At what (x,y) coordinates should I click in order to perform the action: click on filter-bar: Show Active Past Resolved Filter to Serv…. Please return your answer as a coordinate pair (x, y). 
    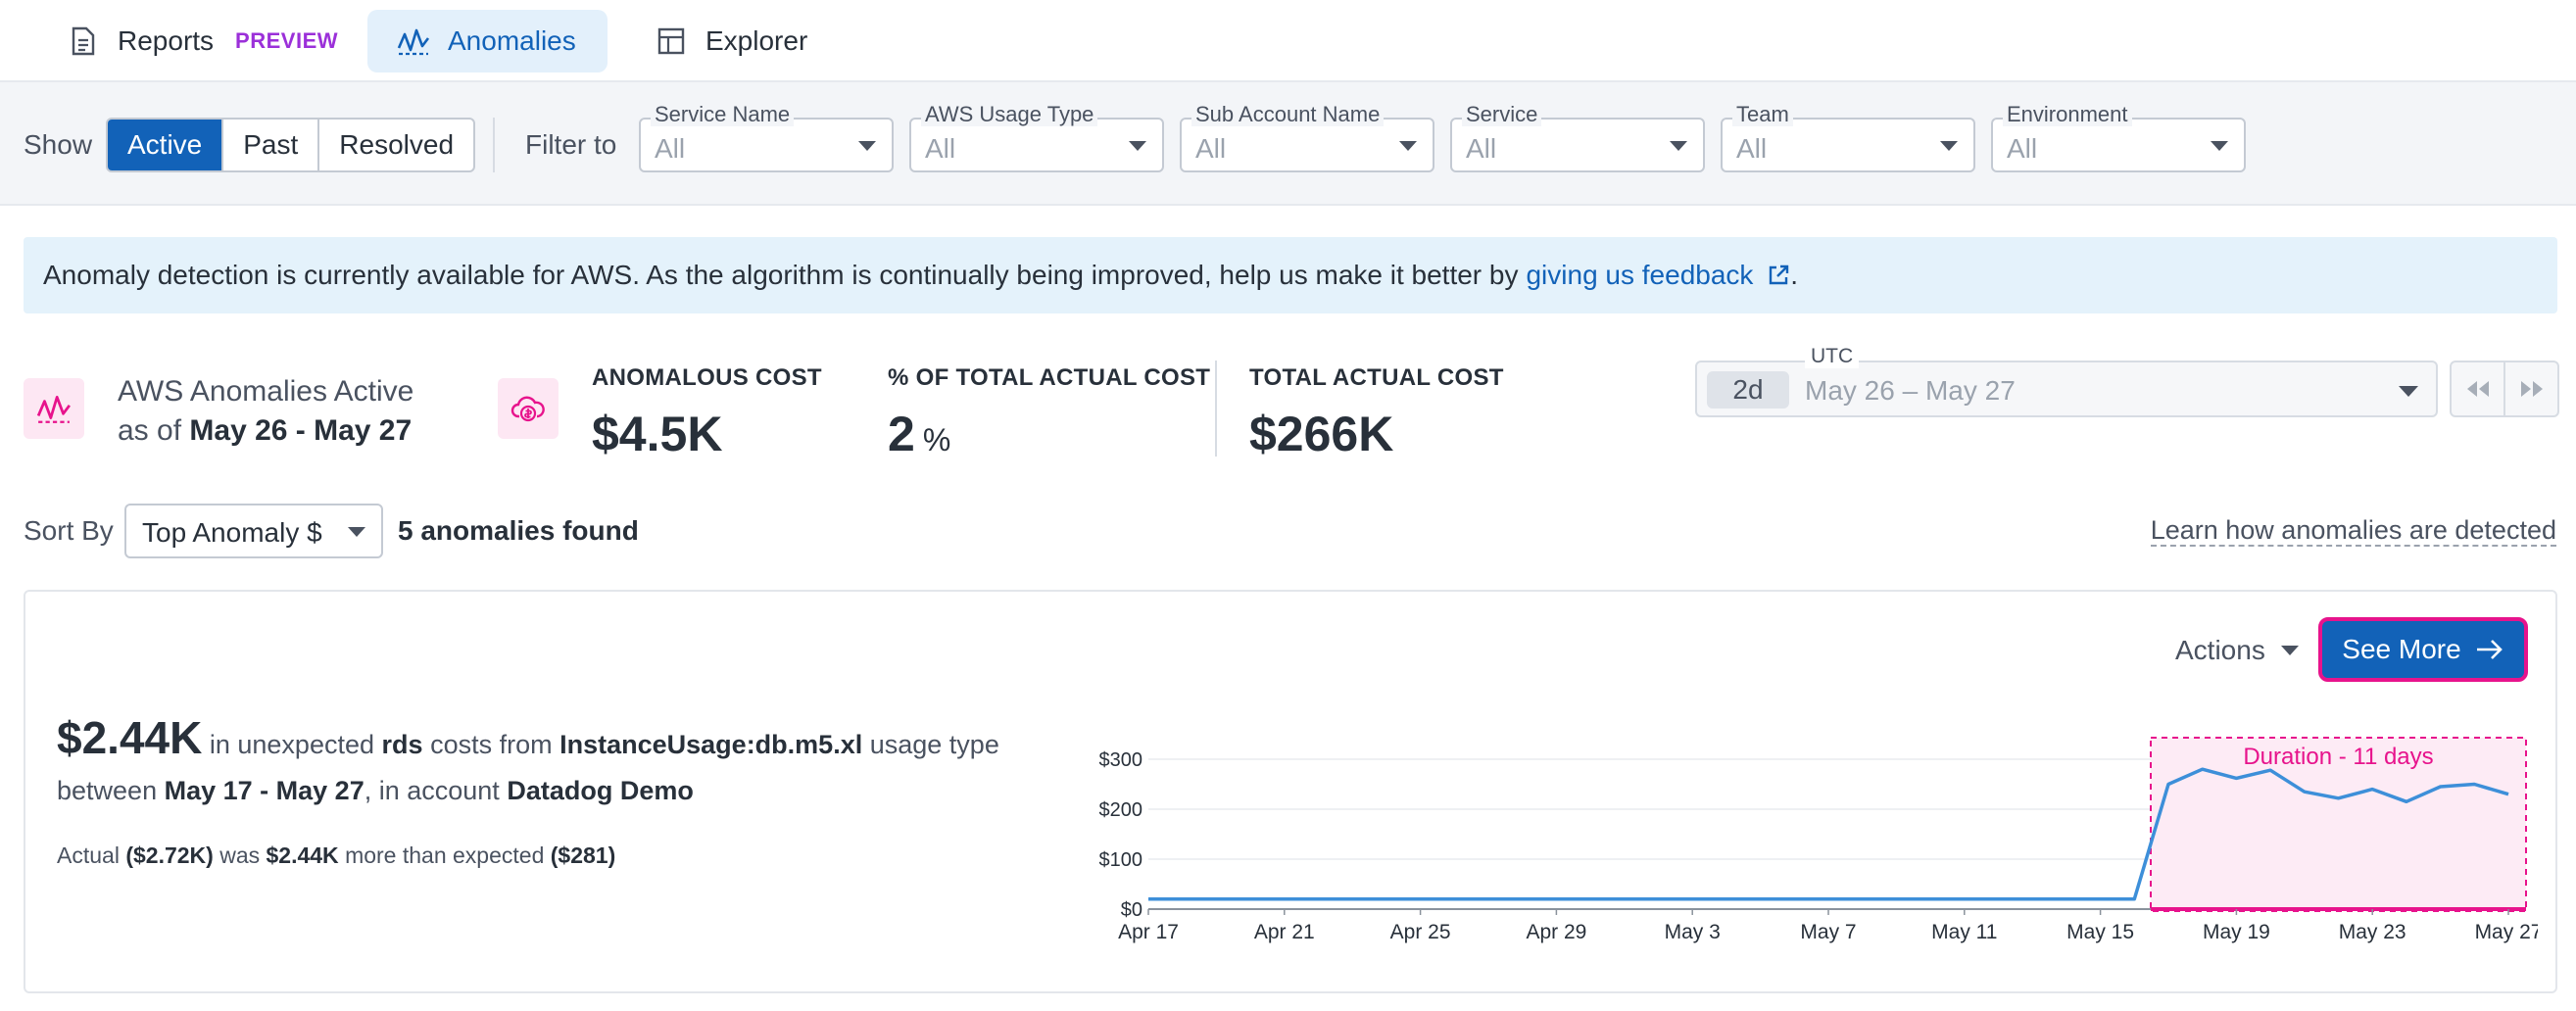
    Looking at the image, I should click on (1288, 144).